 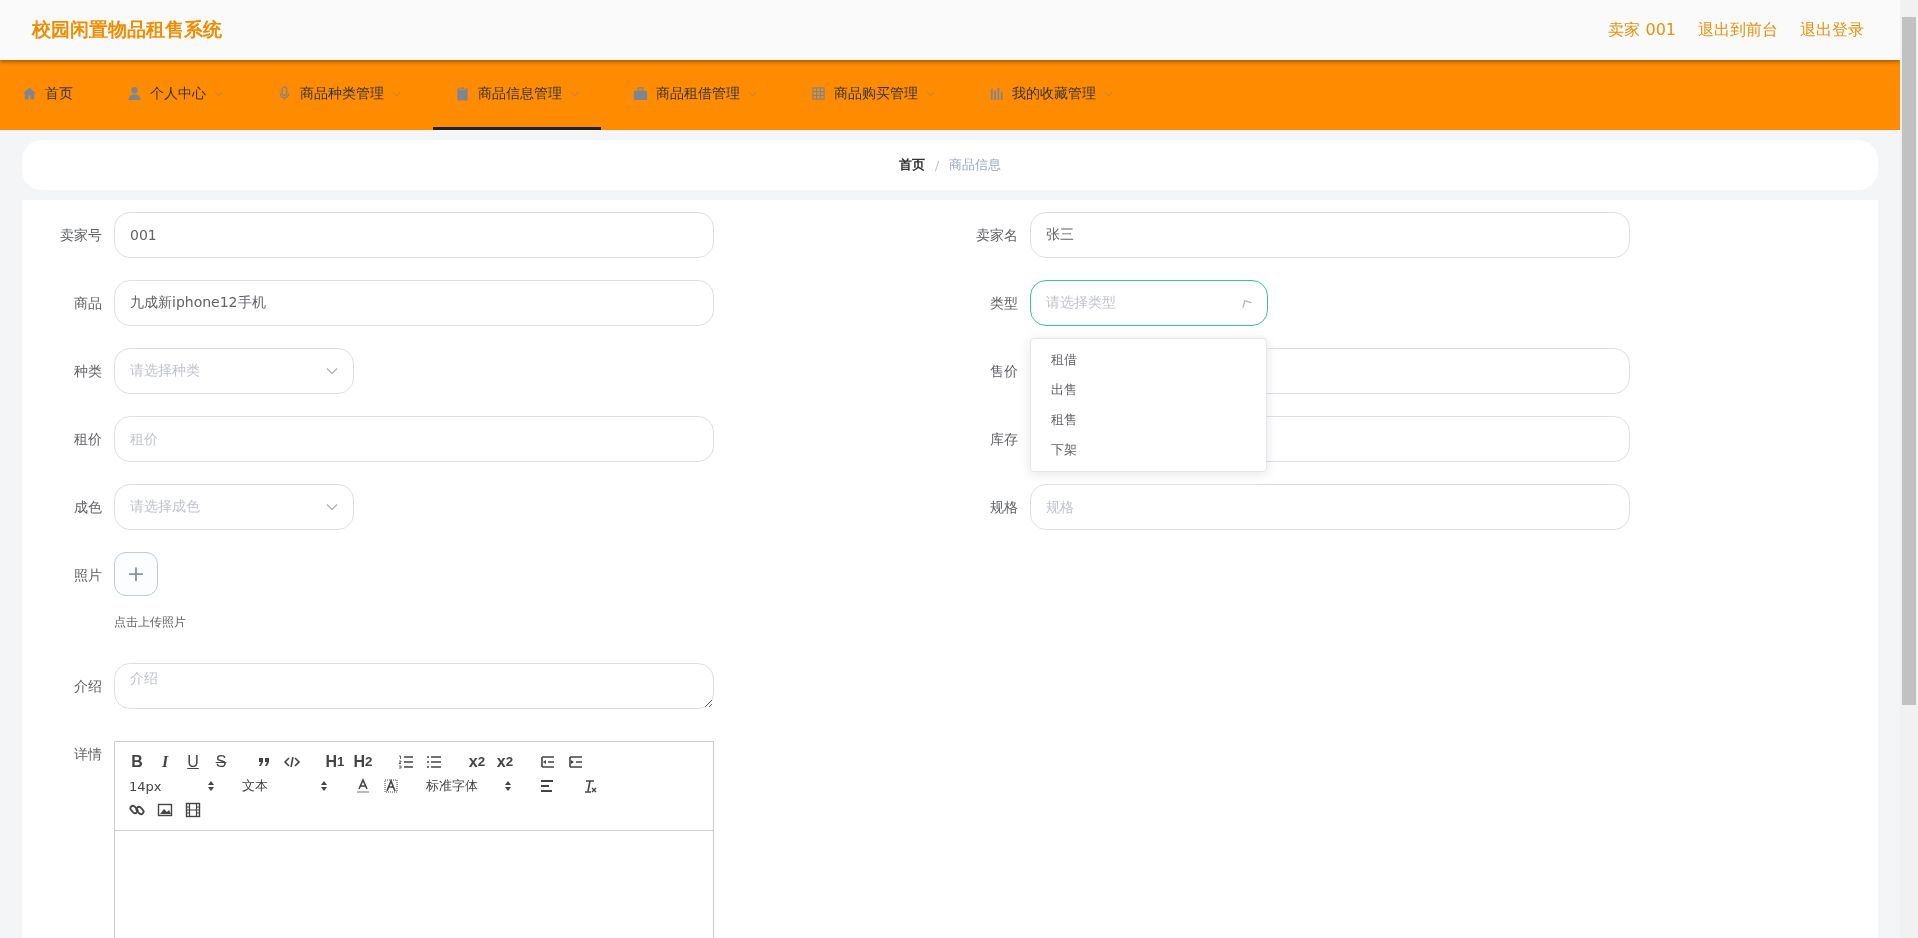 What do you see at coordinates (705, 95) in the screenshot?
I see `nav-menu-item: 商品租借管理` at bounding box center [705, 95].